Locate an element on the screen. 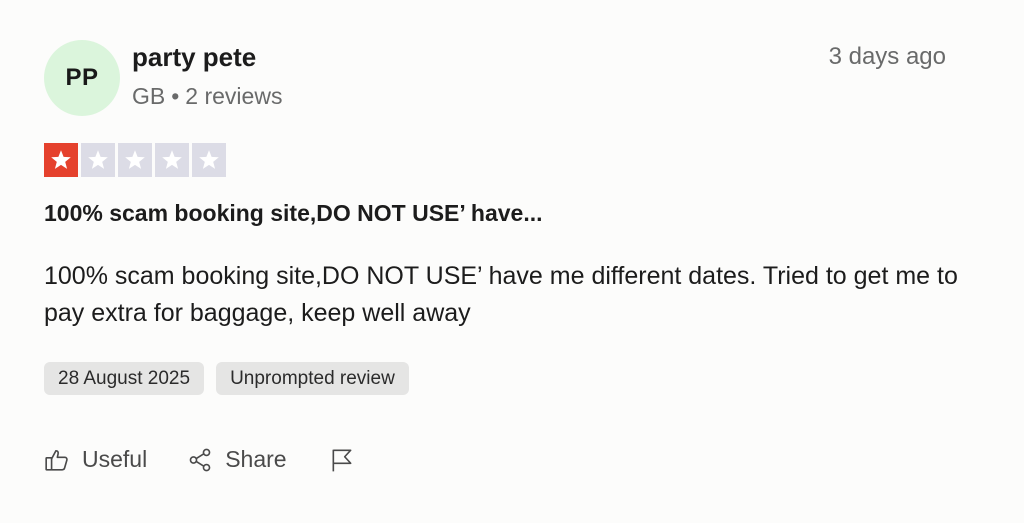 The image size is (1024, 523). report-button is located at coordinates (348, 460).